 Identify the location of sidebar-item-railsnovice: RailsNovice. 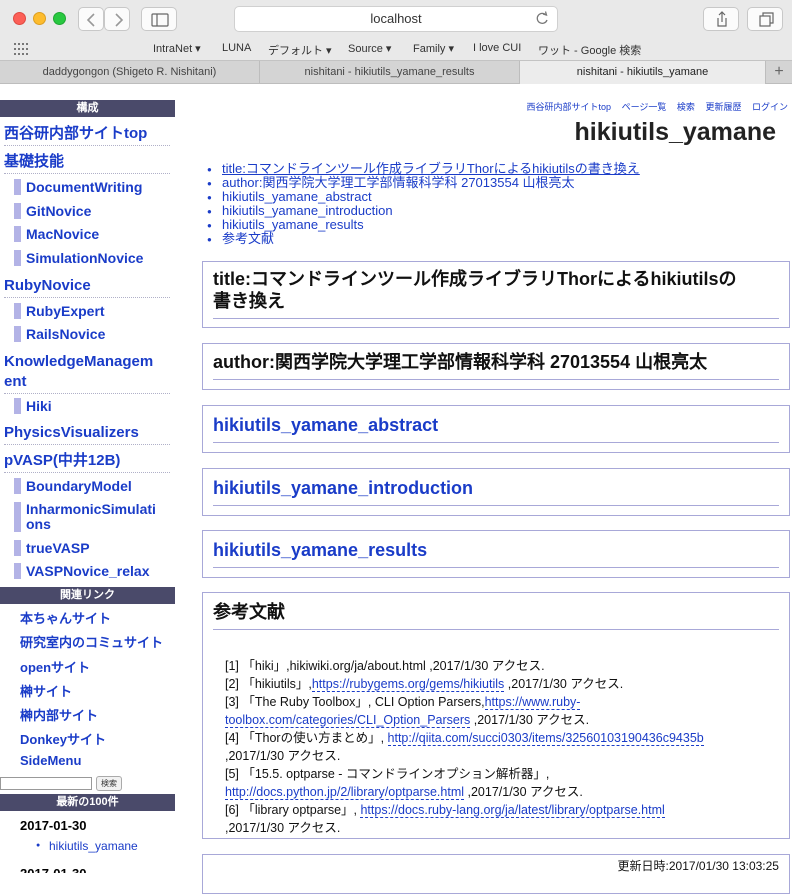
(92, 334).